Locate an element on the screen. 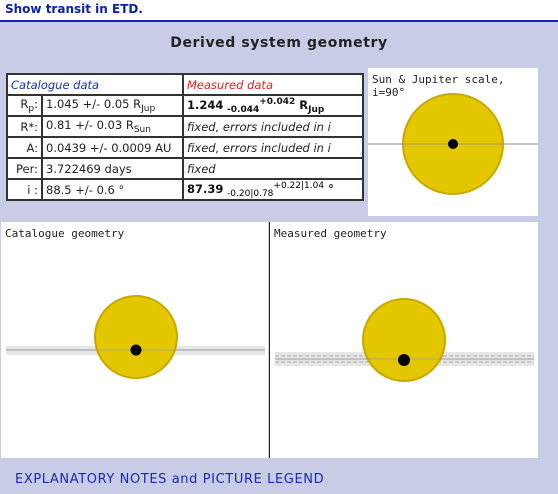 The height and width of the screenshot is (494, 558). measured-diagram is located at coordinates (404, 340).